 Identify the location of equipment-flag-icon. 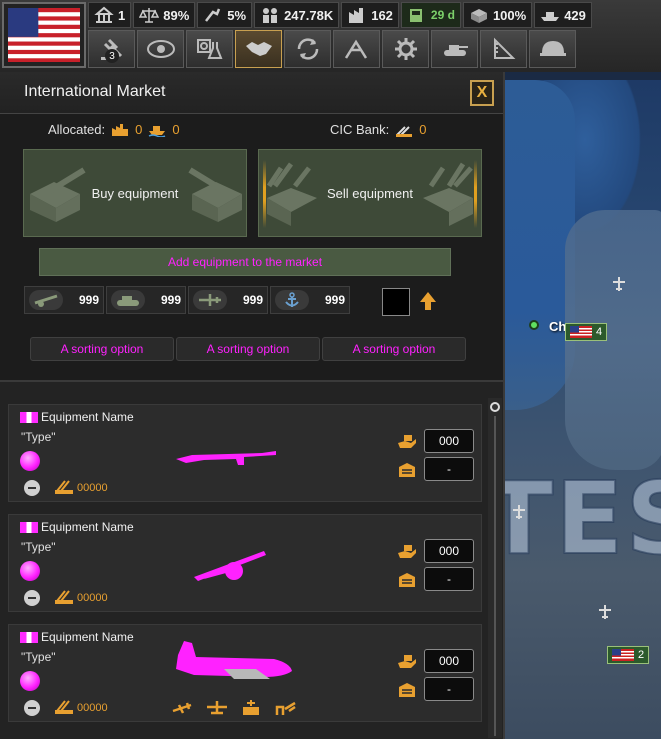
(29, 637).